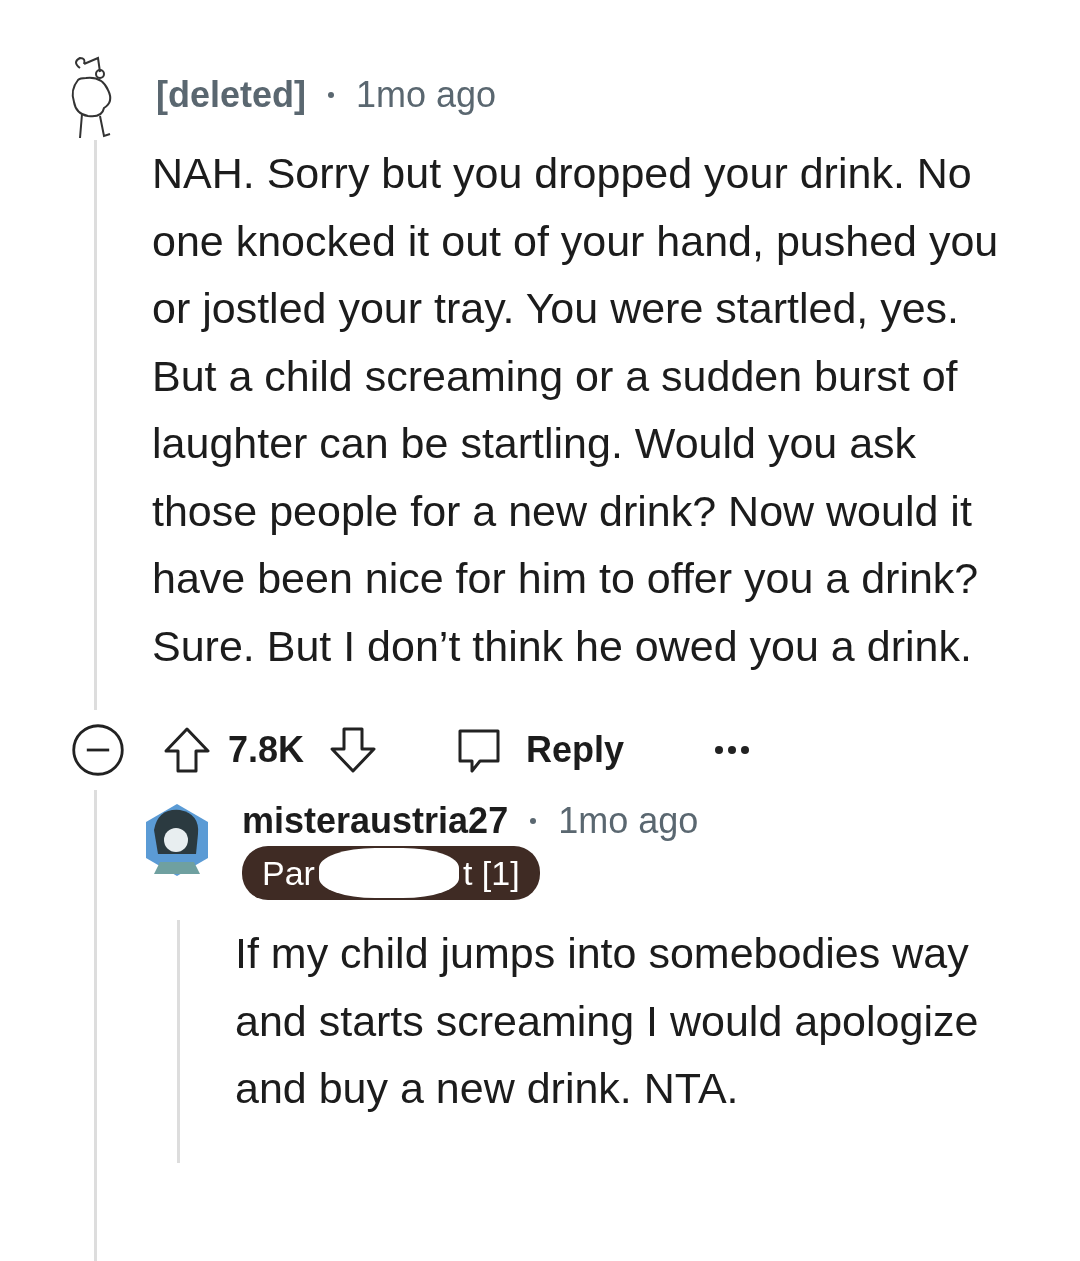  I want to click on upvote-icon, so click(187, 750).